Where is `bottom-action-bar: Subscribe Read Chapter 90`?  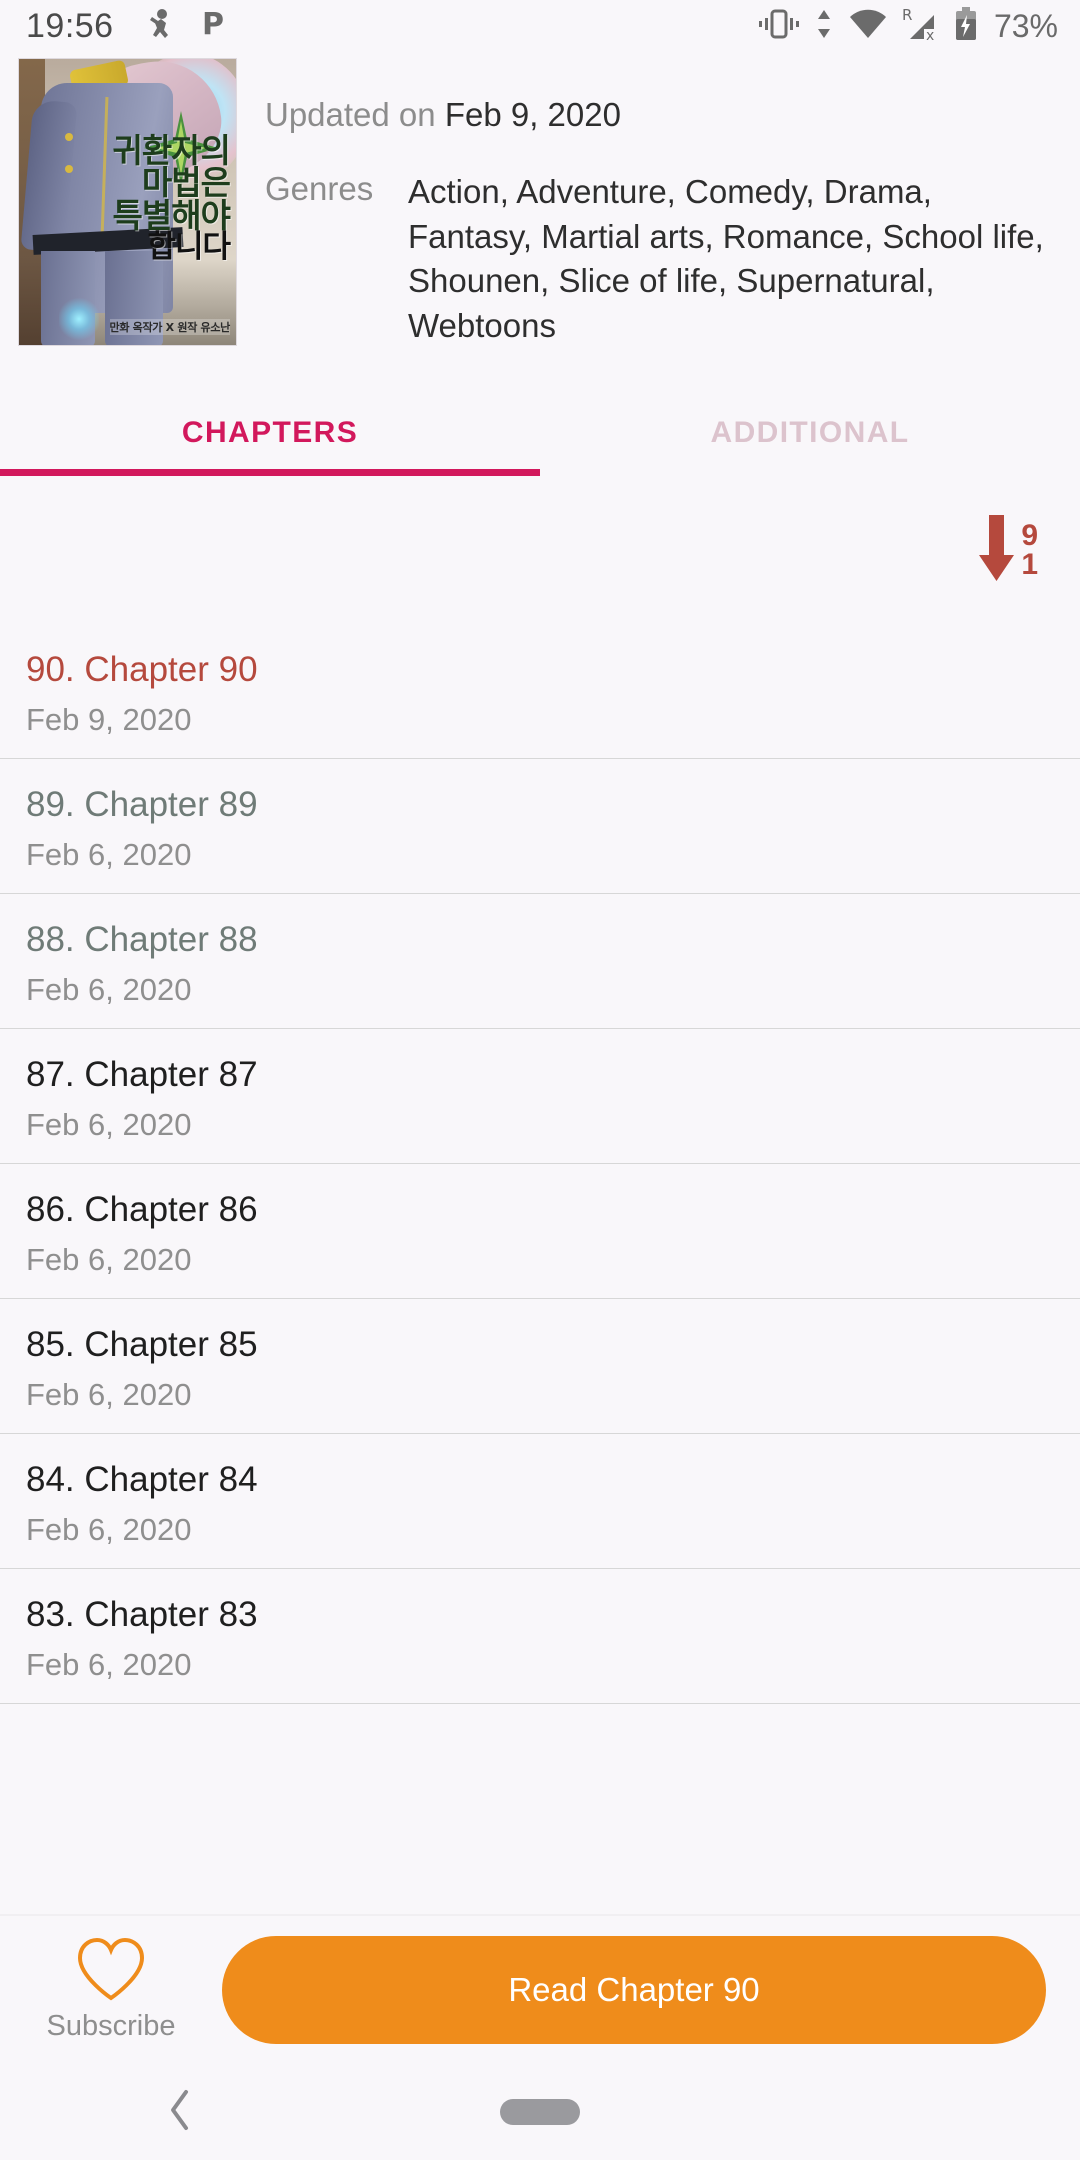 bottom-action-bar: Subscribe Read Chapter 90 is located at coordinates (540, 1990).